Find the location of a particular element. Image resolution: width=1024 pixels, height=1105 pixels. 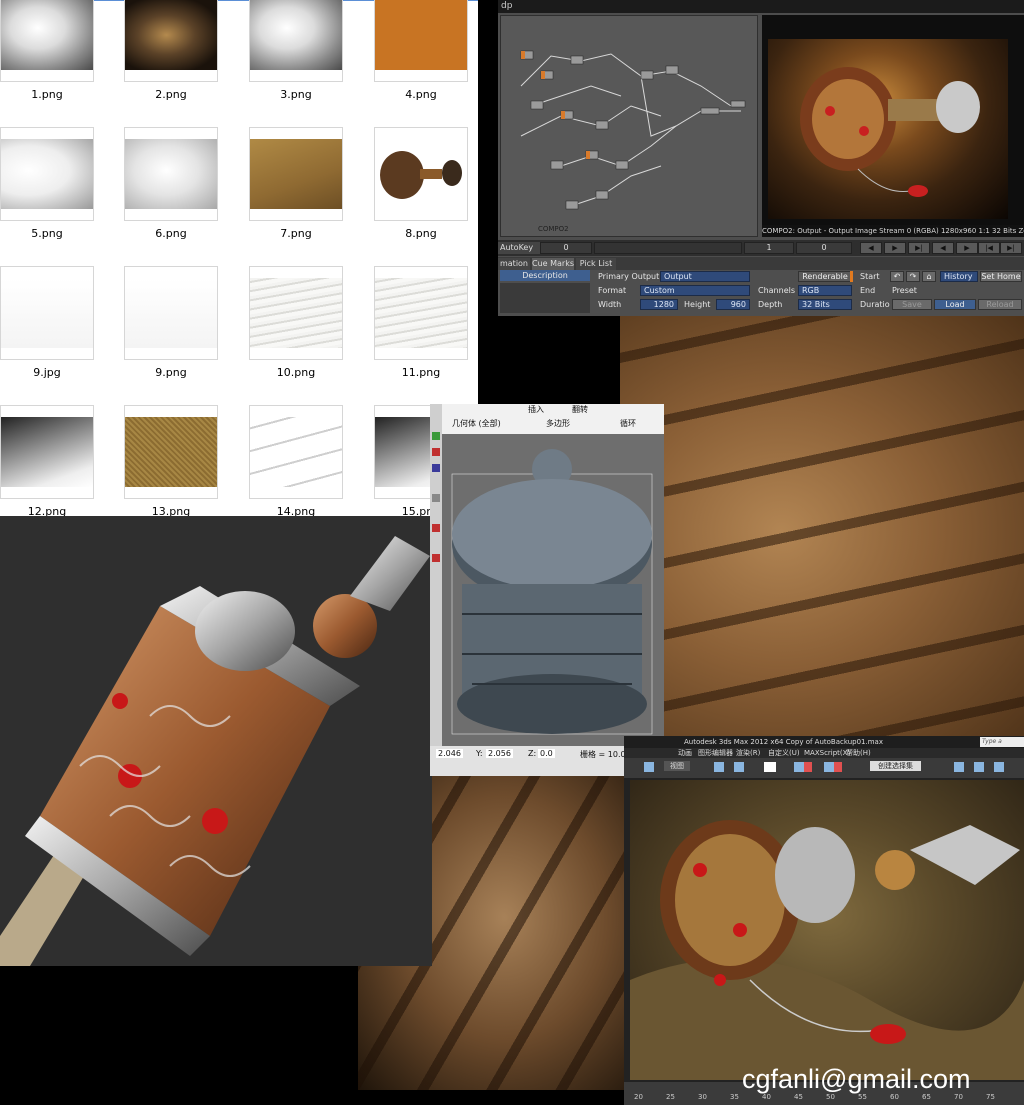

keyword-search-input: Type a keyword is located at coordinates (1002, 746).